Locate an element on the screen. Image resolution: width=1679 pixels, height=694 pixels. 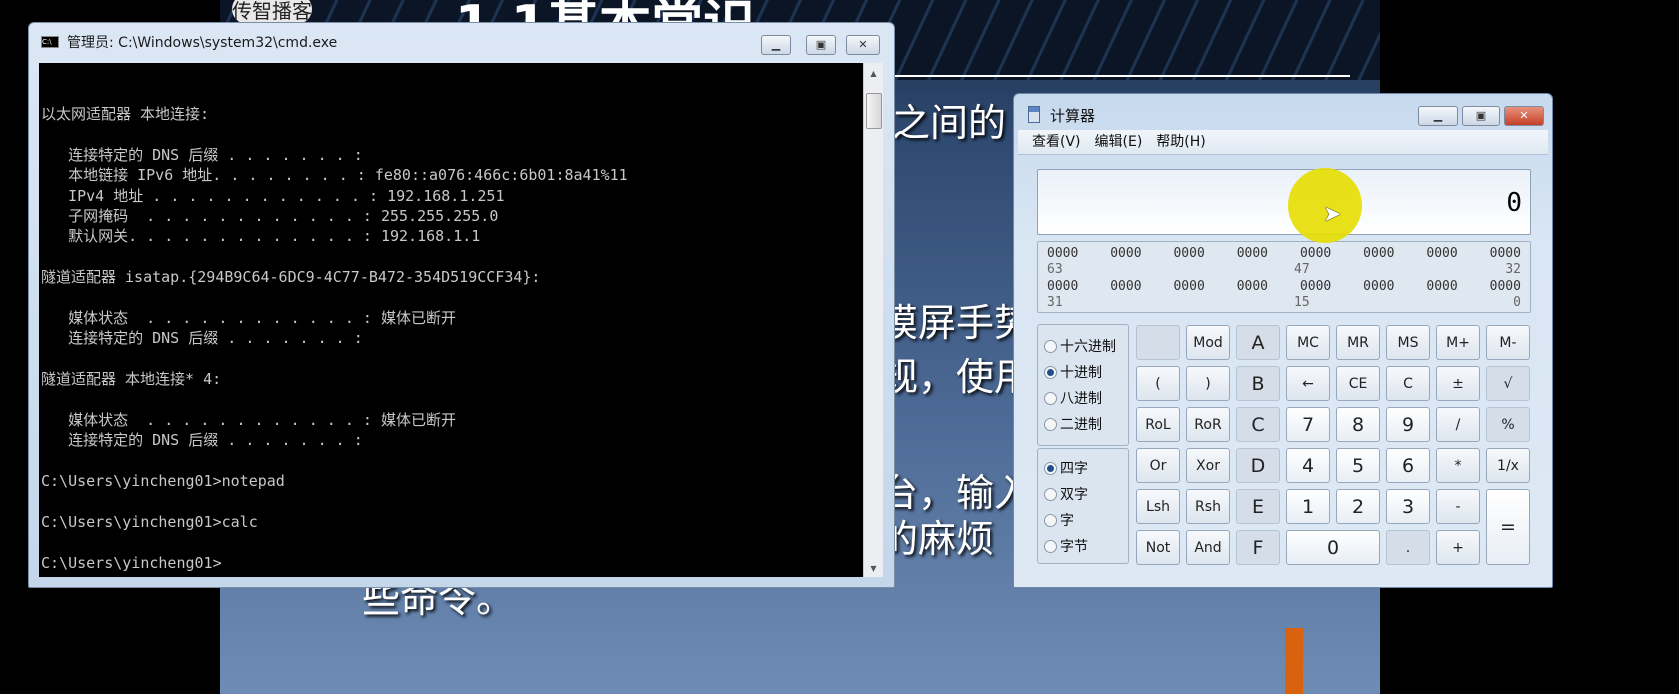
key-2b: + is located at coordinates (1458, 547).